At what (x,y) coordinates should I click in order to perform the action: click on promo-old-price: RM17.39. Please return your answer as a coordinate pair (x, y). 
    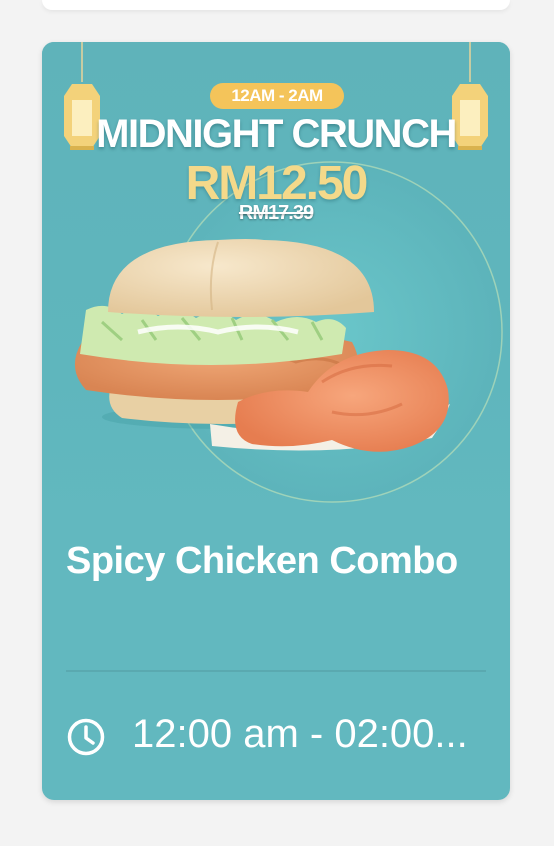
    Looking at the image, I should click on (276, 213).